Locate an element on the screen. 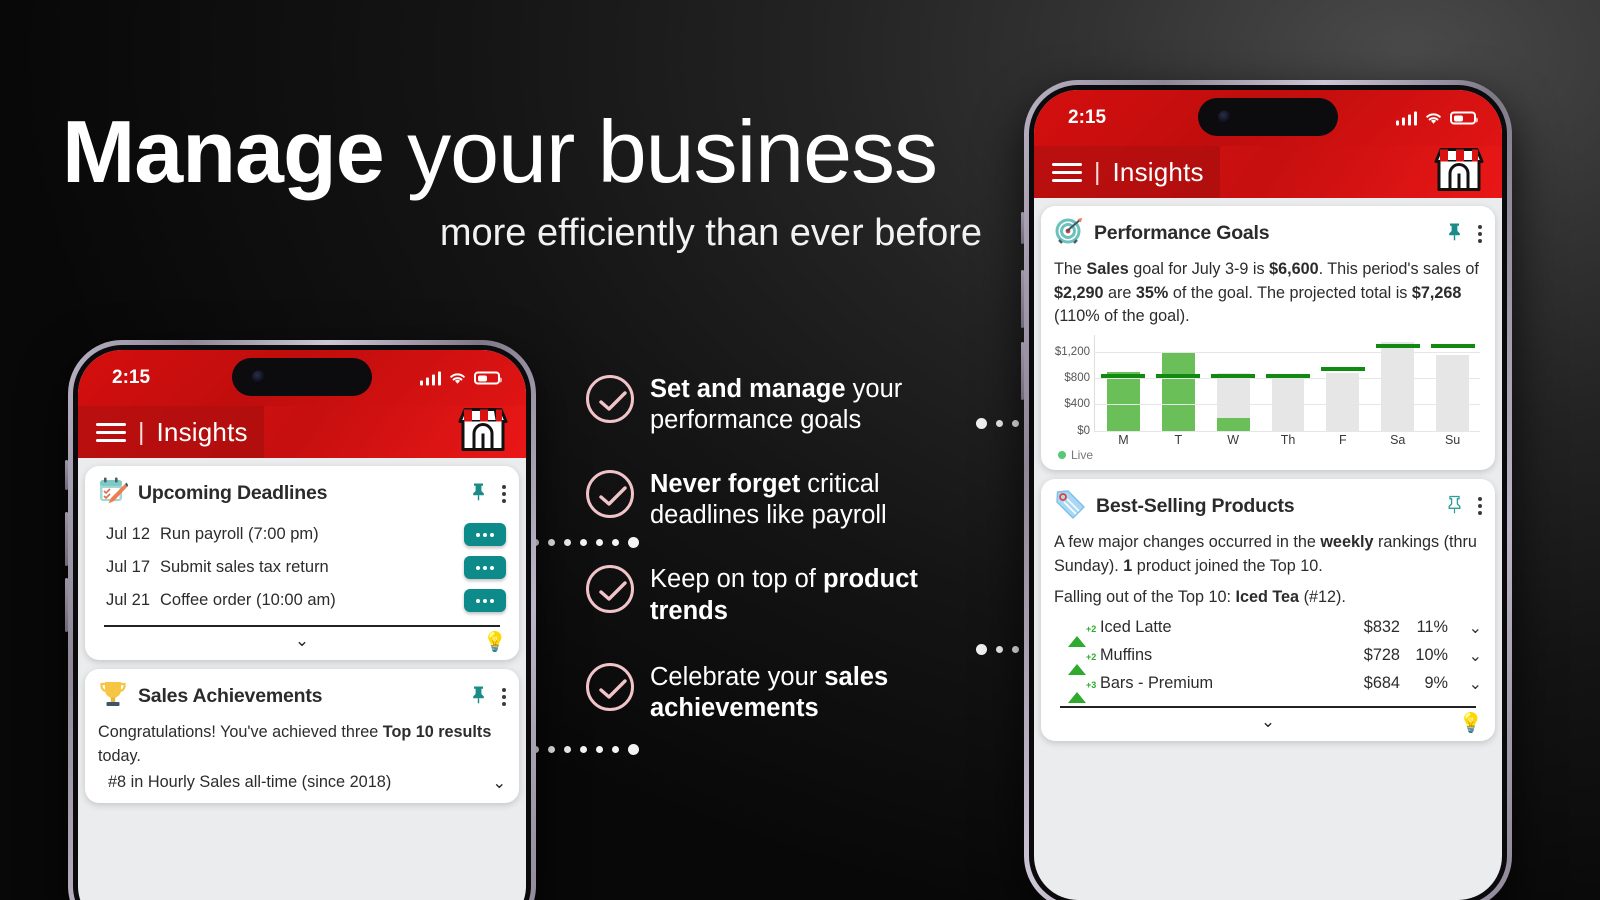  card-header: Upcoming Deadlines is located at coordinates (302, 493).